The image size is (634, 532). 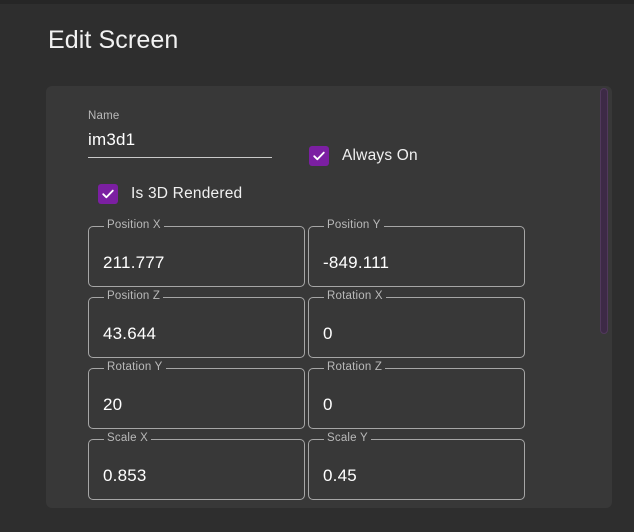 I want to click on panel-scrollbar-track, so click(x=604, y=297).